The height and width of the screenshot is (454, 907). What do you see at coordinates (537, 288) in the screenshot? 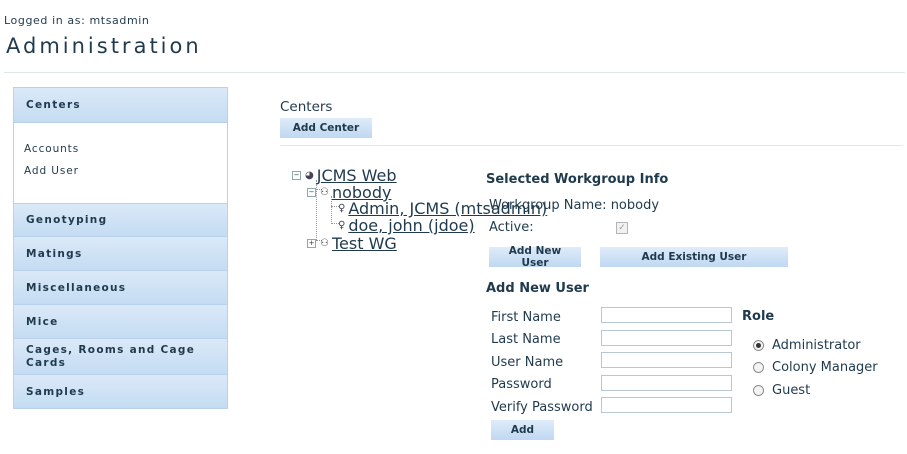
I see `add-new-user-title: Add New User` at bounding box center [537, 288].